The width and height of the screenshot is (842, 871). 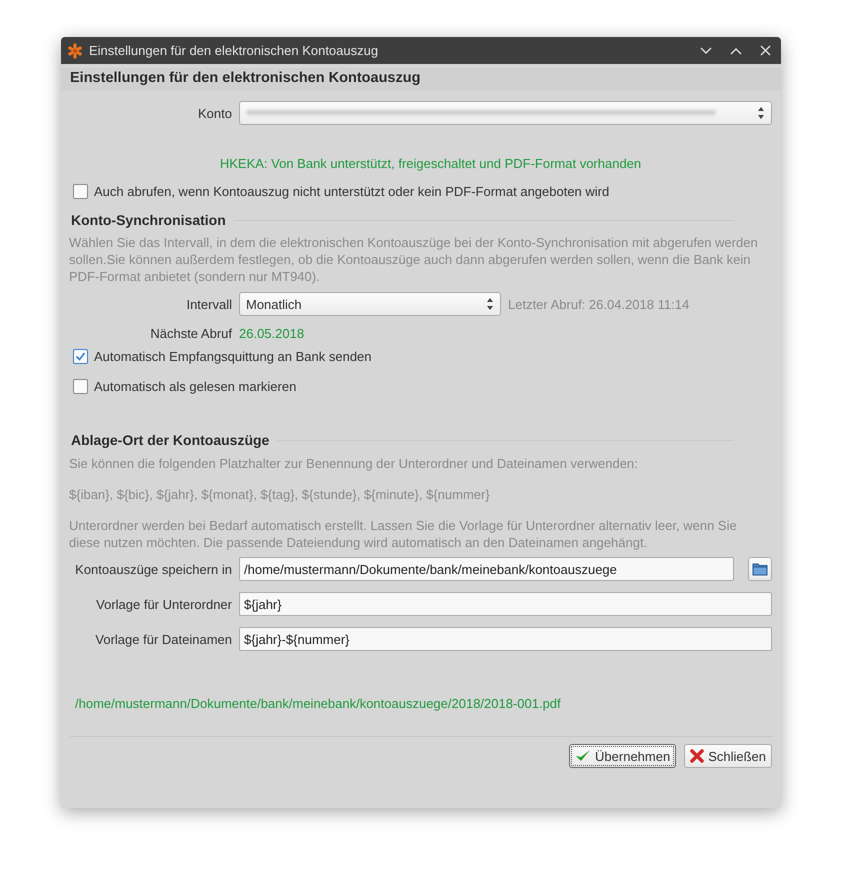 I want to click on checkbox-label: Automatisch Empfangsquittung an Bank senden, so click(x=233, y=356).